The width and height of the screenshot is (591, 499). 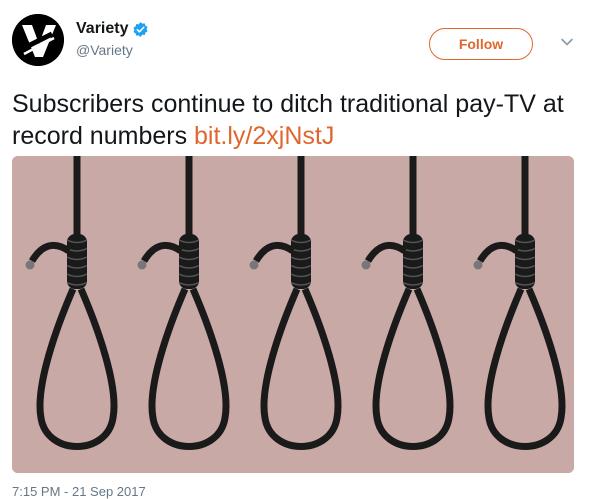 I want to click on follow-button: Follow, so click(x=481, y=44).